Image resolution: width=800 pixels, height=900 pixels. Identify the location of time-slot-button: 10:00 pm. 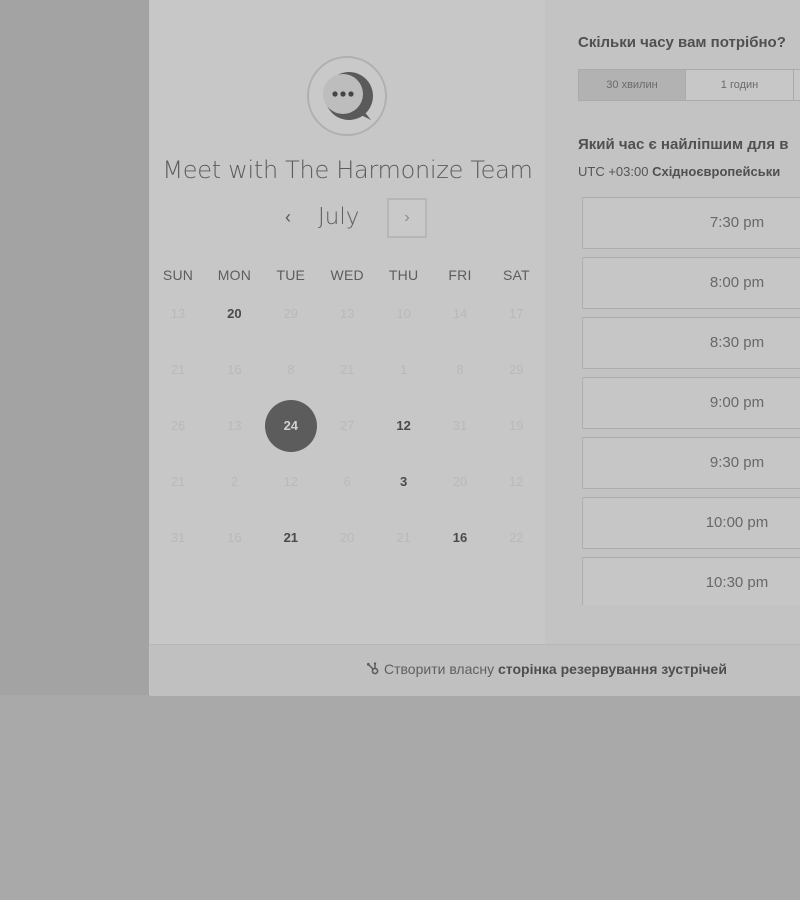
(691, 523).